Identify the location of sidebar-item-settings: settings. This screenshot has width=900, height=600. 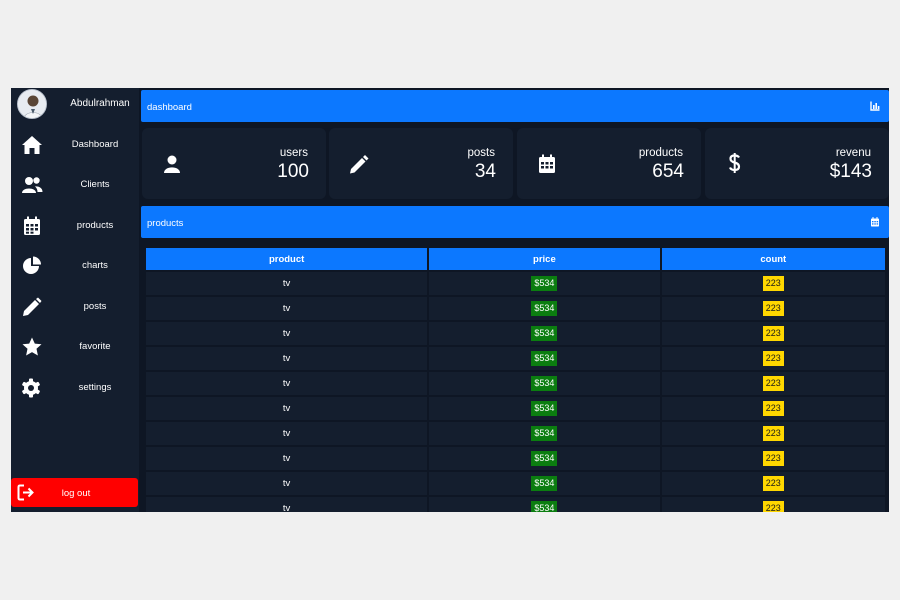
(75, 388).